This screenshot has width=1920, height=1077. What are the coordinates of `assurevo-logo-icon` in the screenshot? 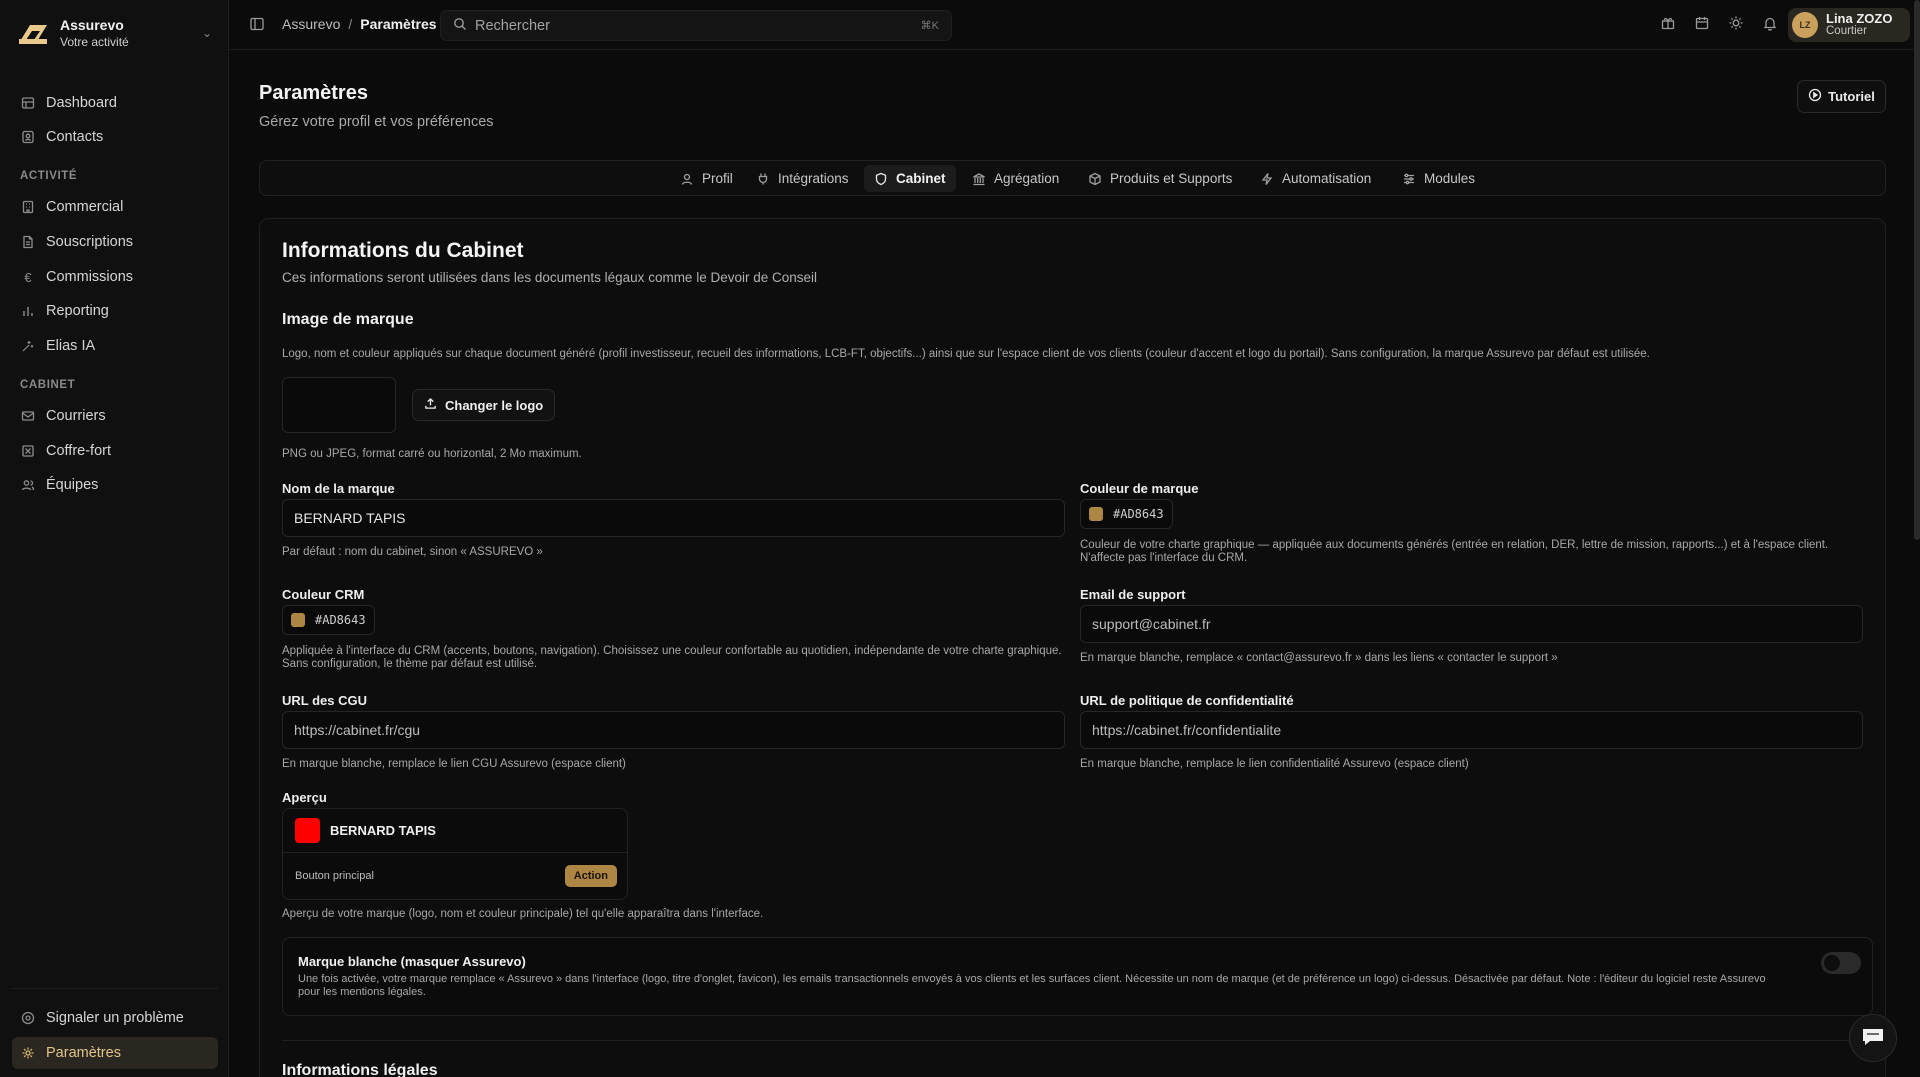 It's located at (33, 34).